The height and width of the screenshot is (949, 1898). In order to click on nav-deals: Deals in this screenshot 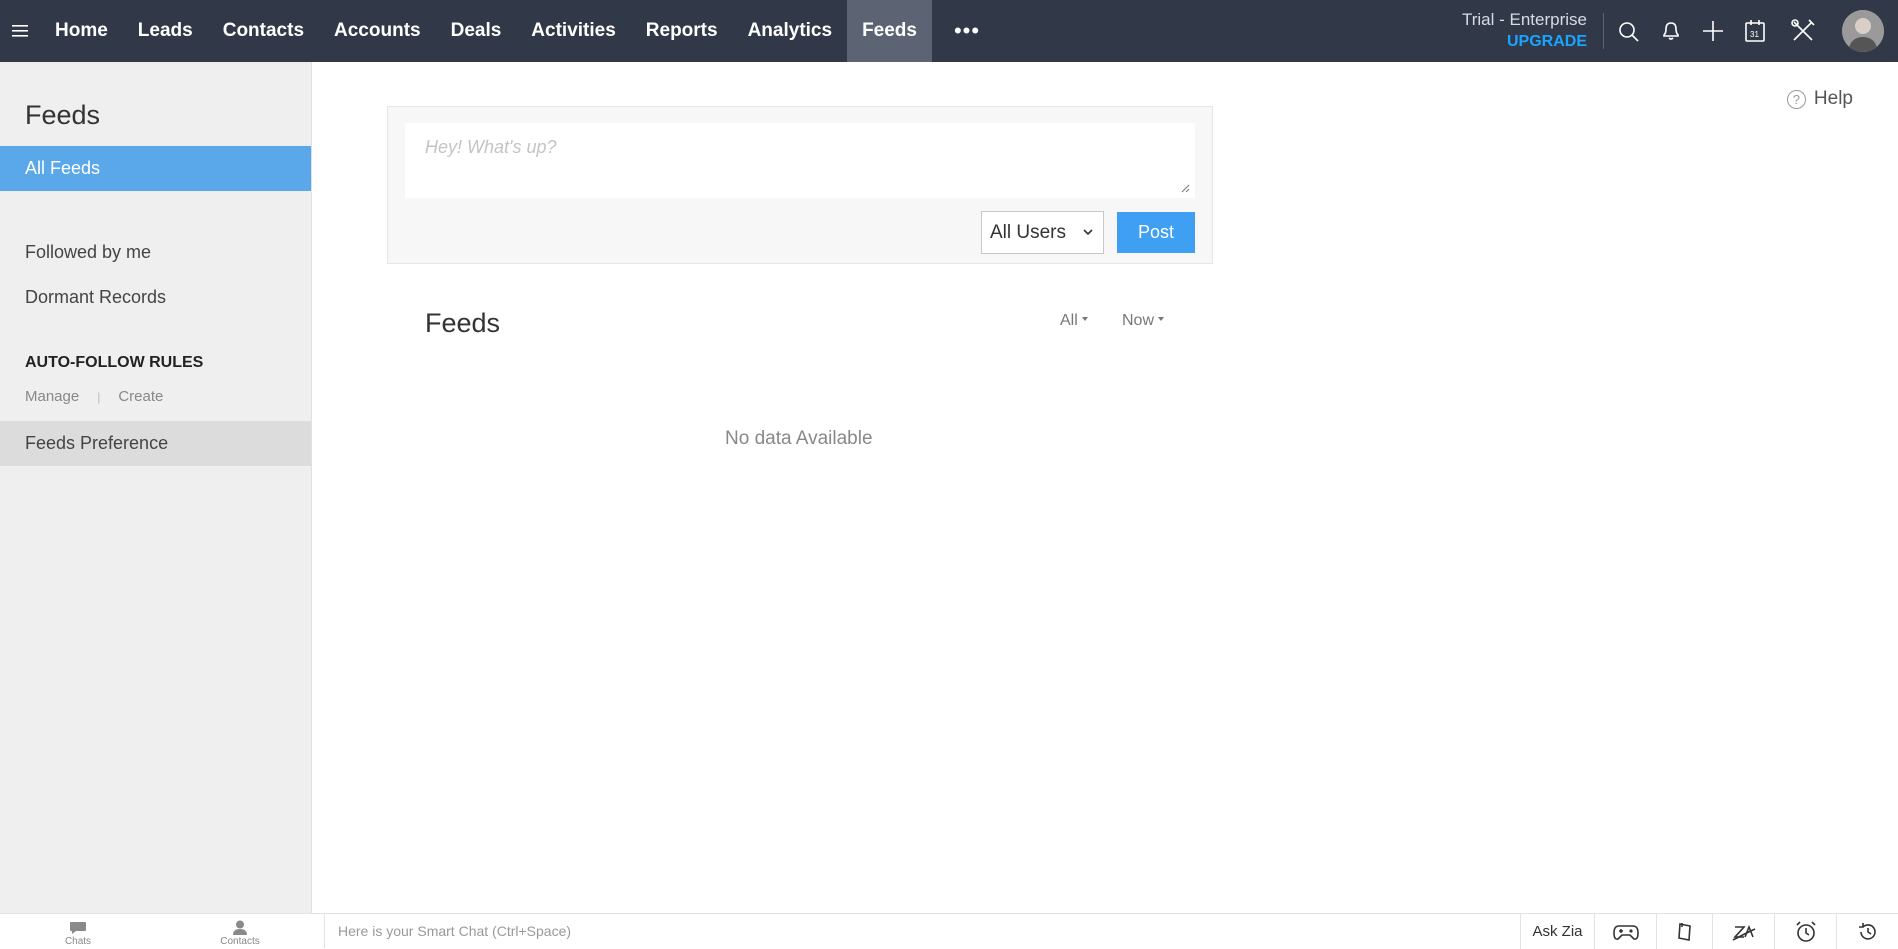, I will do `click(476, 31)`.